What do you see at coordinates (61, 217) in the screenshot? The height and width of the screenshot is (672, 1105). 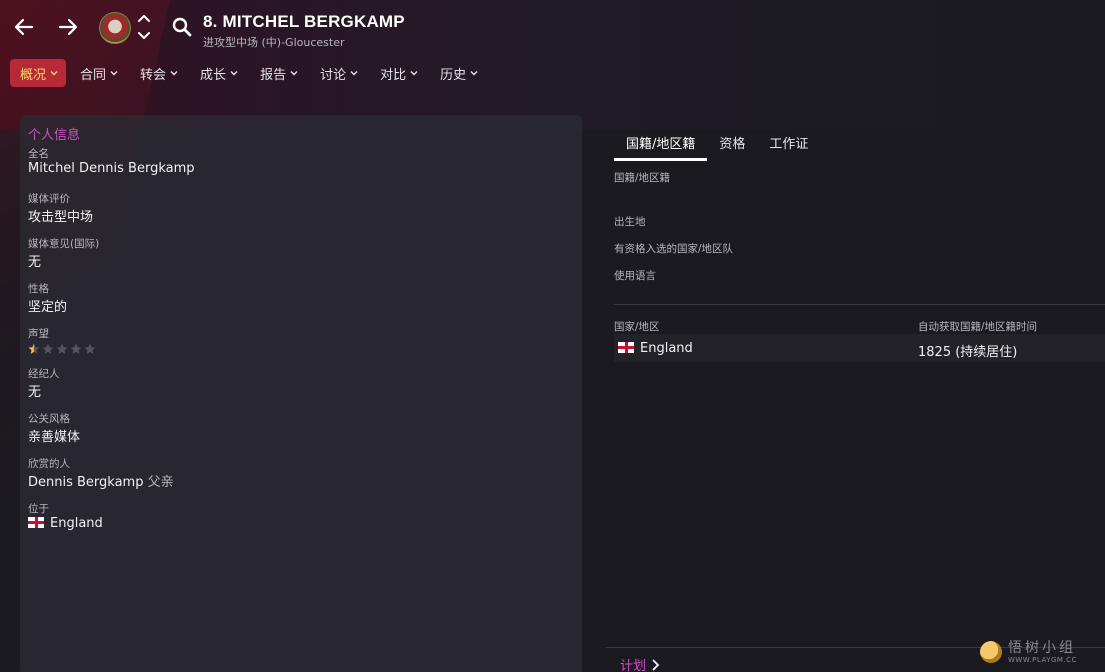 I see `field-value: 攻击型中场` at bounding box center [61, 217].